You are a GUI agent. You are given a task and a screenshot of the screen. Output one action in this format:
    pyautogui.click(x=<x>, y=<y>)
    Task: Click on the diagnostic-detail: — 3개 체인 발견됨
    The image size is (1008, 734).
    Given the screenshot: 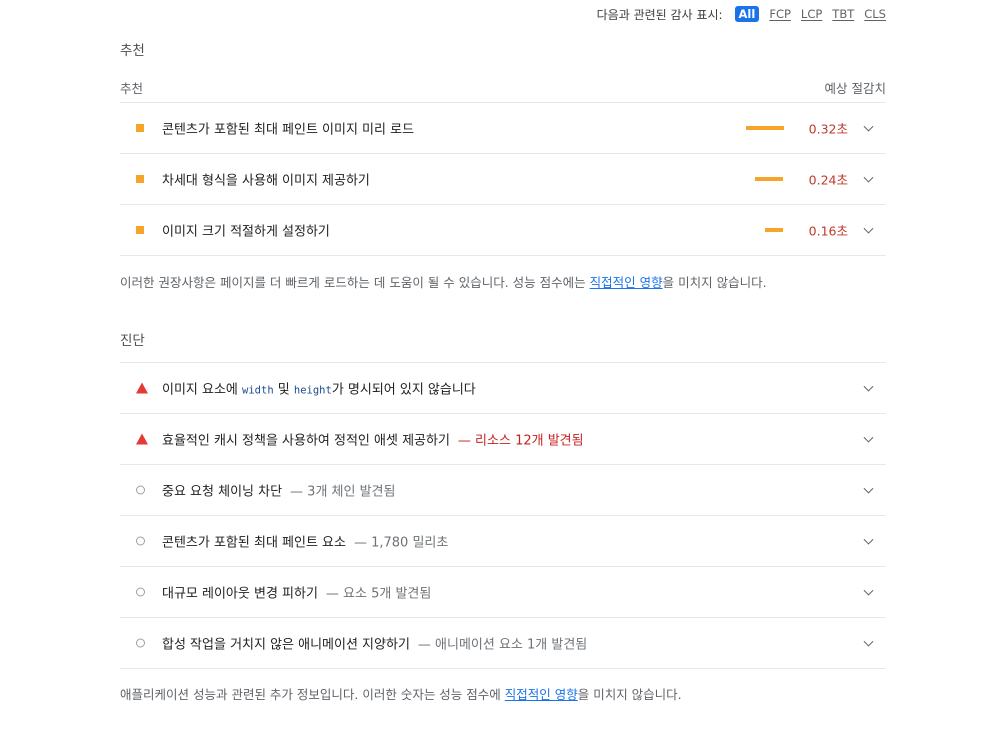 What is the action you would take?
    pyautogui.click(x=343, y=492)
    